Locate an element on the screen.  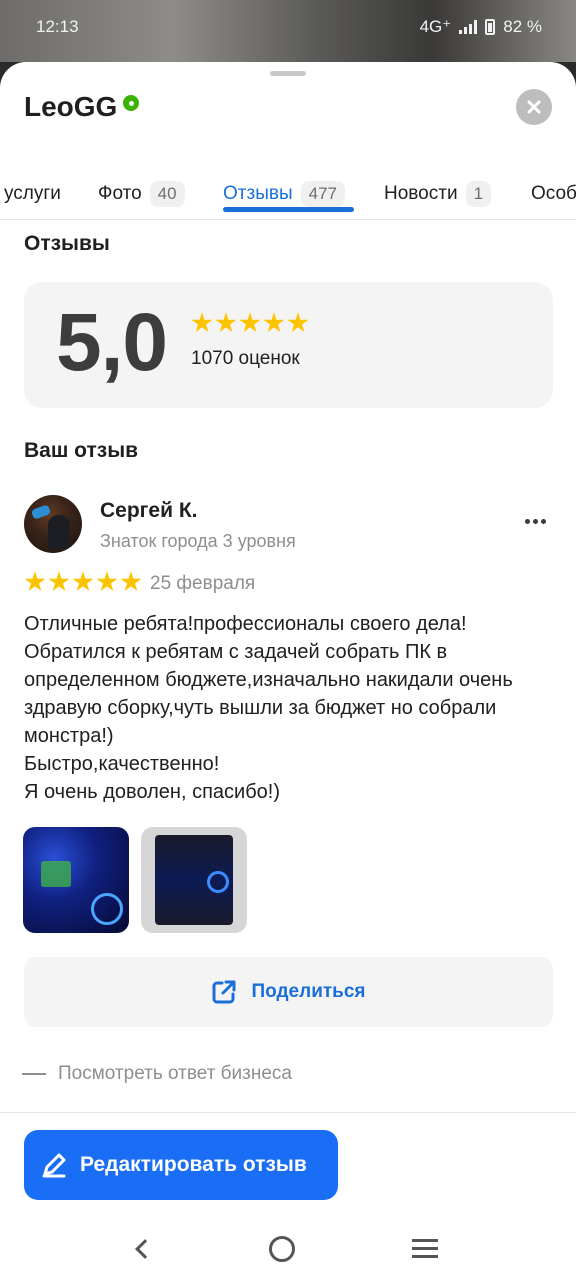
review-author-level: Знаток города 3 уровня is located at coordinates (198, 541).